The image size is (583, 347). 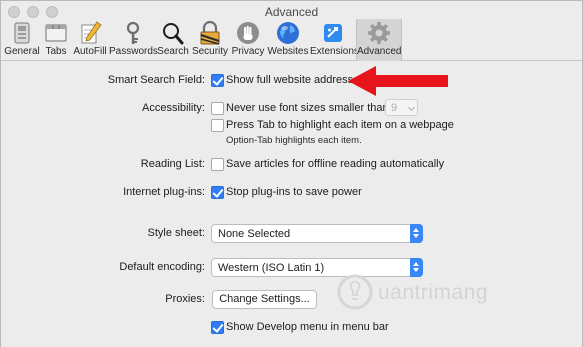 I want to click on reading-list-label: Reading List:, so click(x=172, y=164).